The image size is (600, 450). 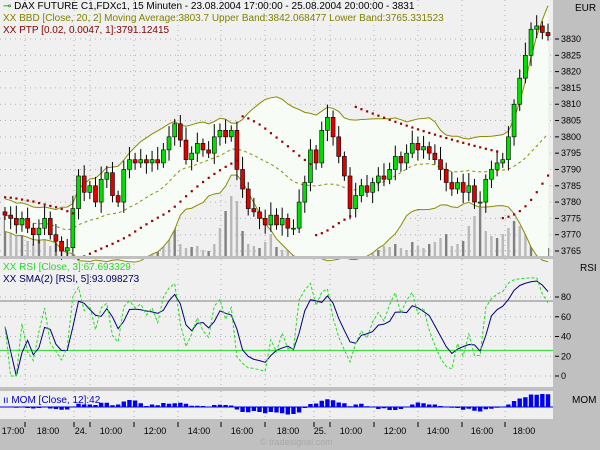 I want to click on price-tick-label: 3800, so click(x=571, y=137).